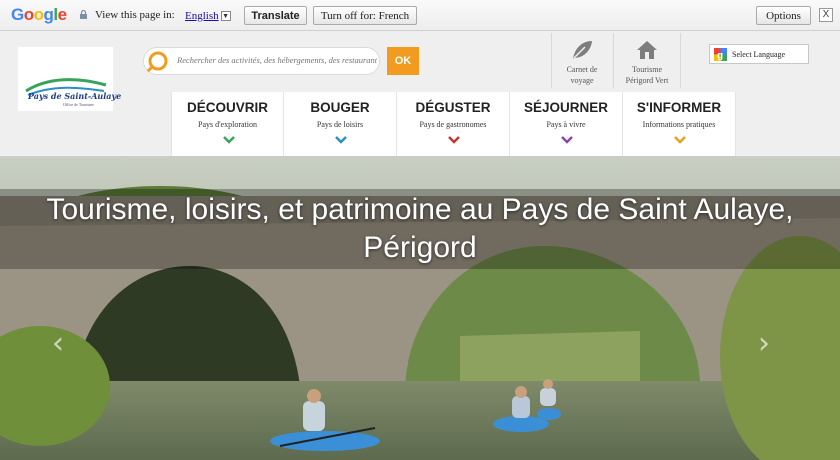 The width and height of the screenshot is (840, 460). Describe the element at coordinates (227, 107) in the screenshot. I see `nav-title: DÉCOUVRIR` at that location.